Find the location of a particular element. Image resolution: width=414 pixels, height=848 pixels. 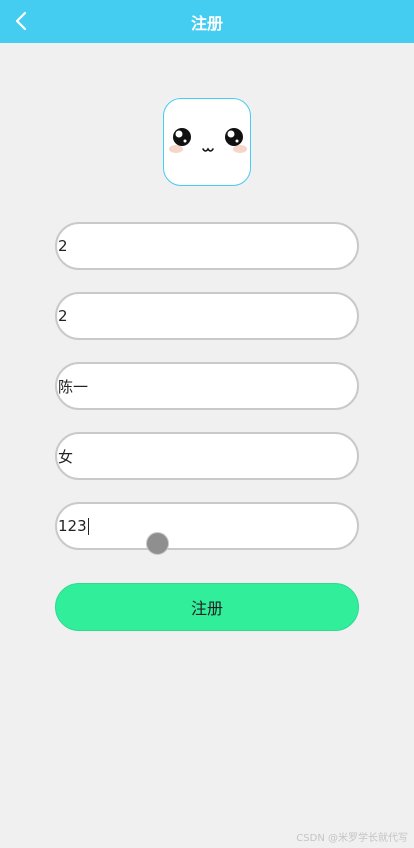

form-field-1: 2 is located at coordinates (207, 246).